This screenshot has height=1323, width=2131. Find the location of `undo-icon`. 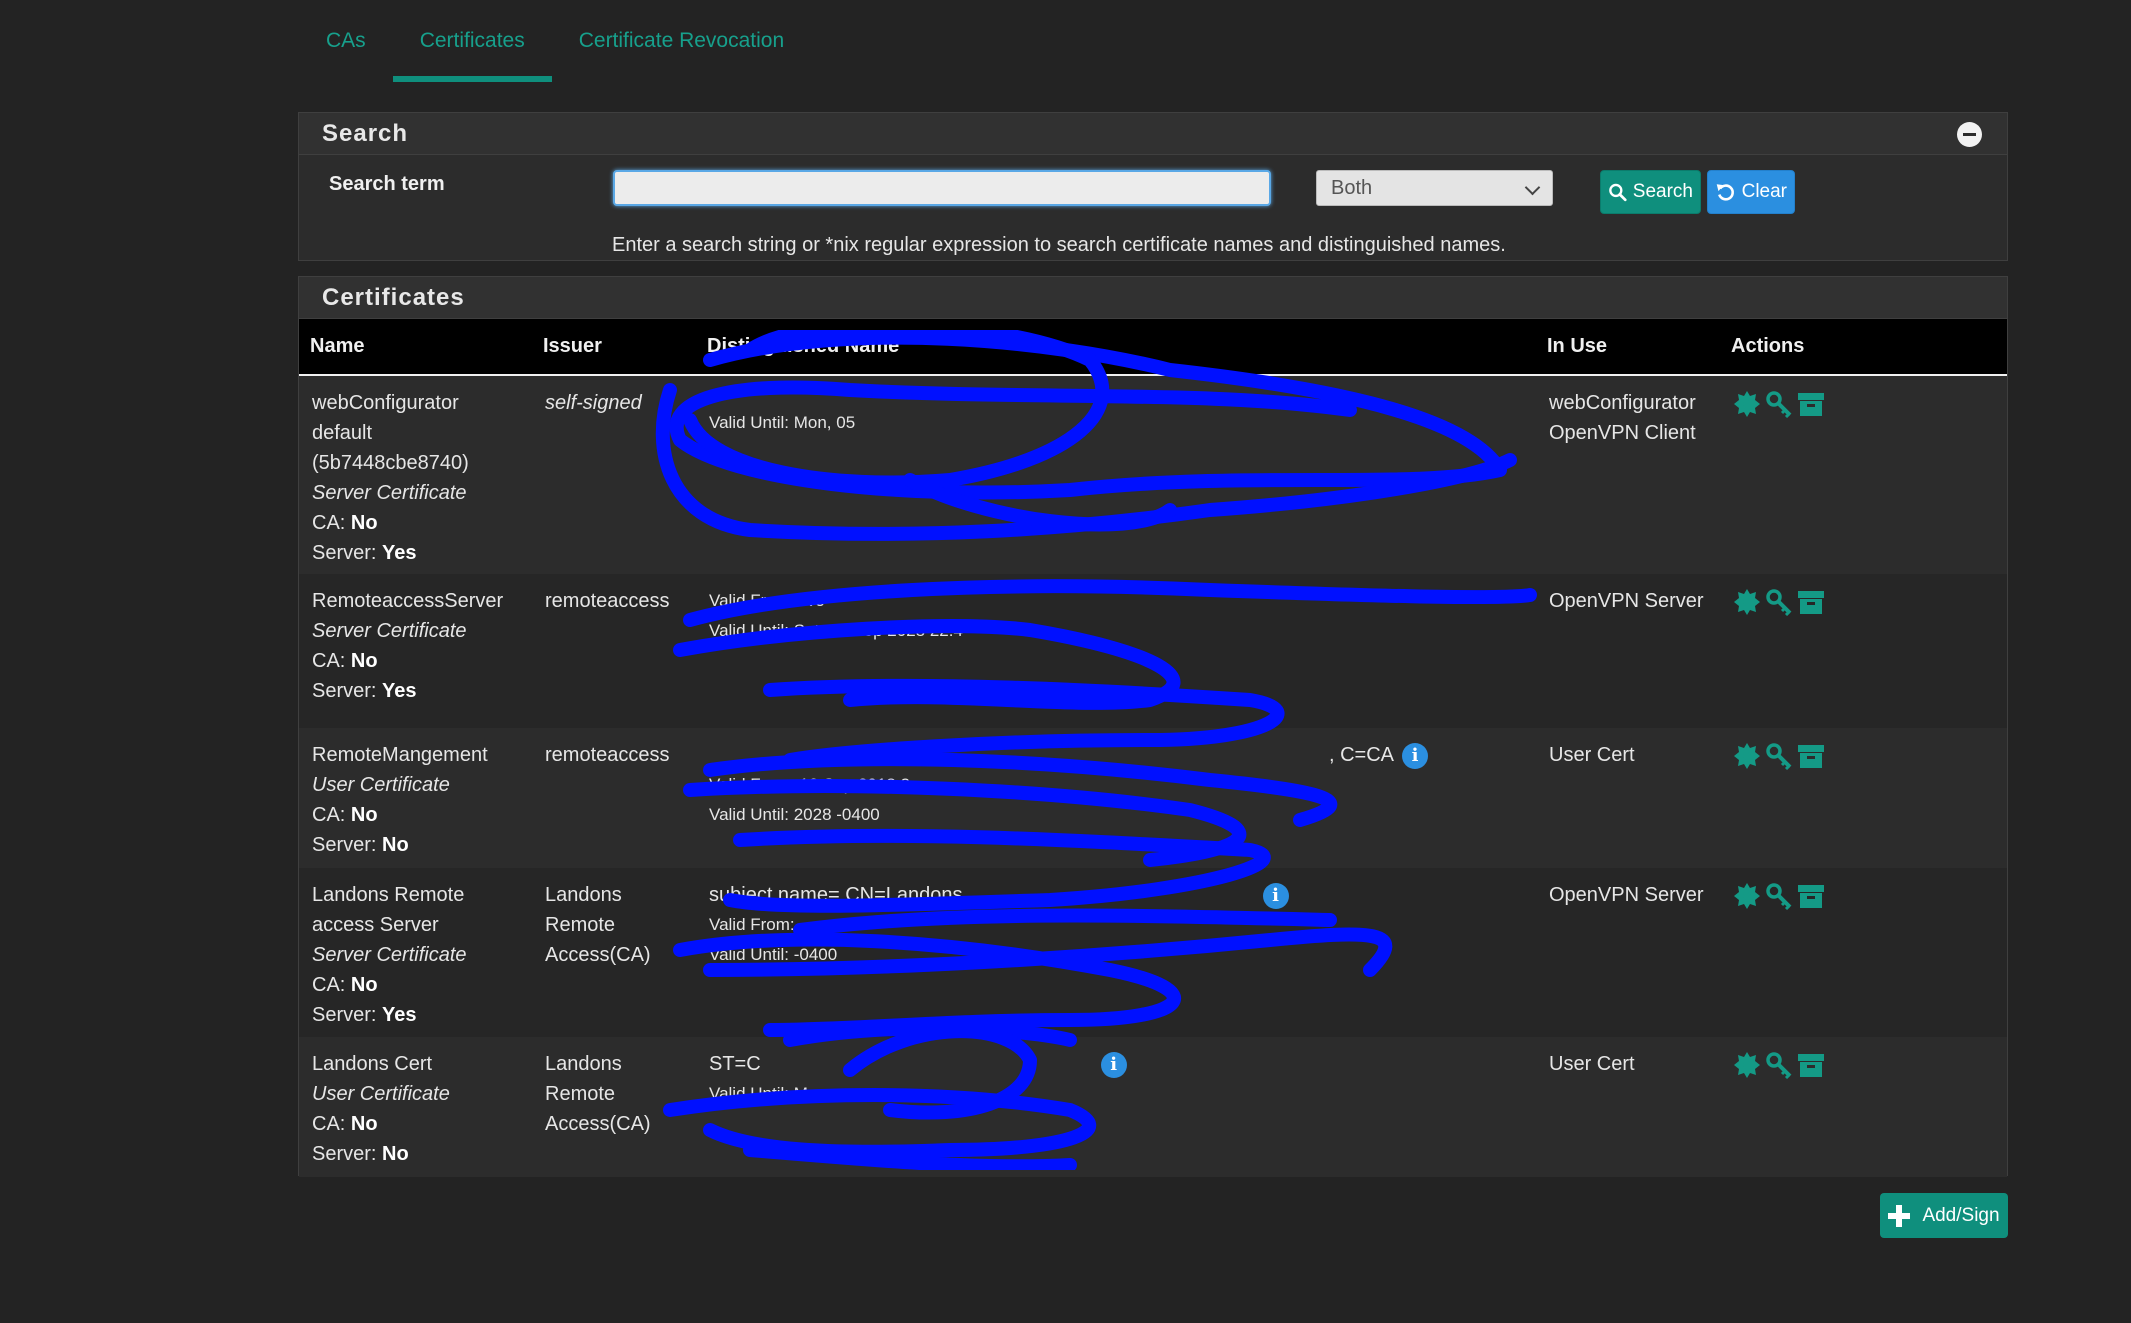

undo-icon is located at coordinates (1725, 192).